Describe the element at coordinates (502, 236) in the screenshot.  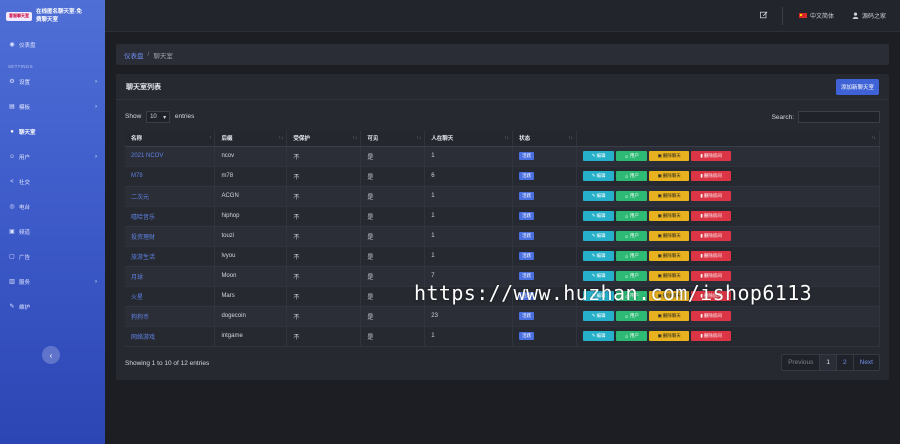
I see `table-row: 投资理财 touzi 不是 1 活跃 ✎ 编辑 ☺ 用户 ▣ 删除聊天 ▮ 删除房间` at that location.